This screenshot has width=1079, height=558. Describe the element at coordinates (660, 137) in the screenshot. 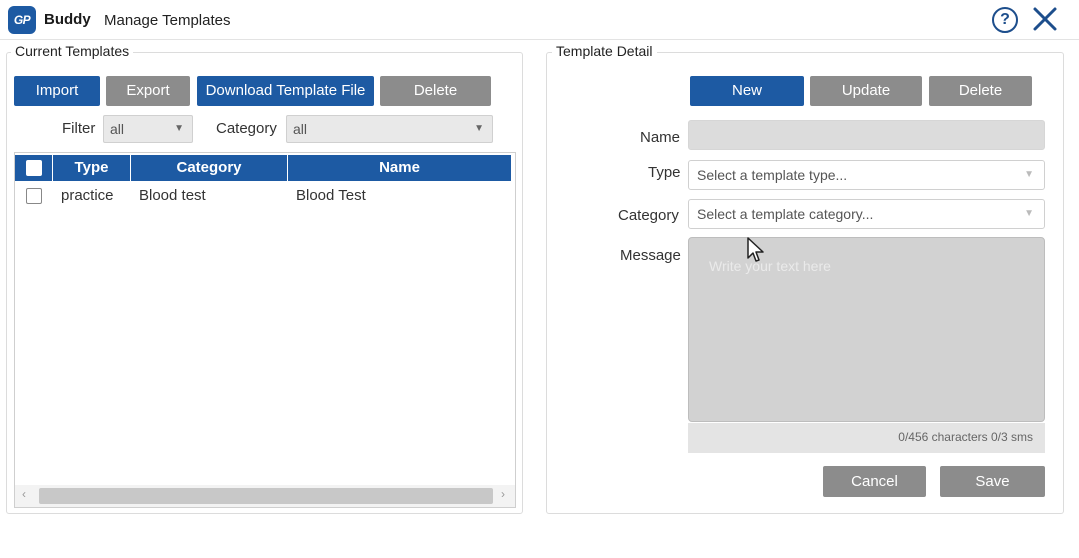

I see `name-label: Name` at that location.